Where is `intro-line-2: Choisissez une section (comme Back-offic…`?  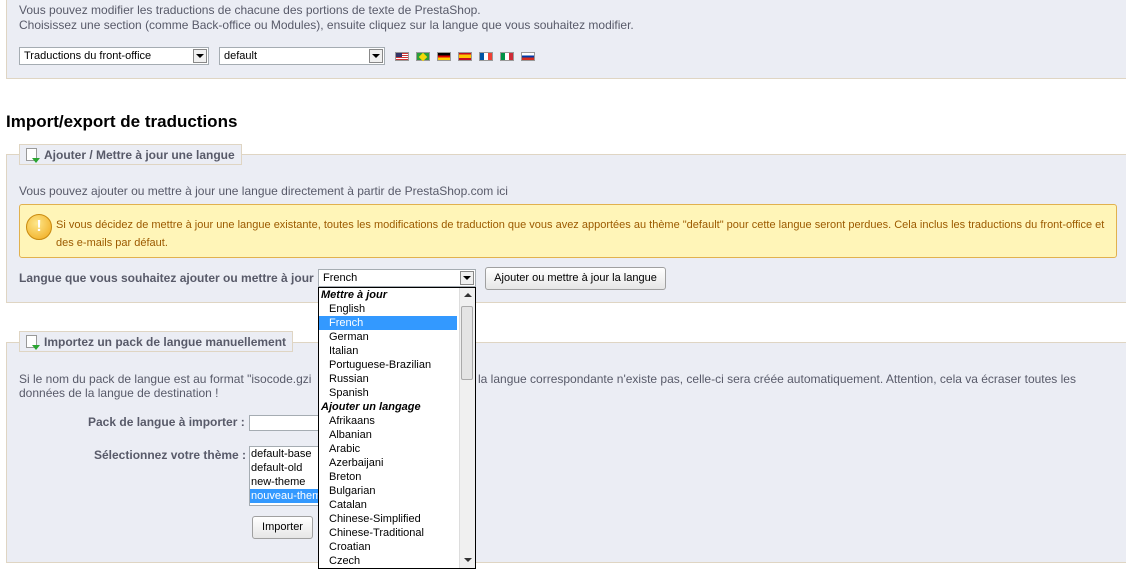
intro-line-2: Choisissez une section (comme Back-offic… is located at coordinates (326, 25).